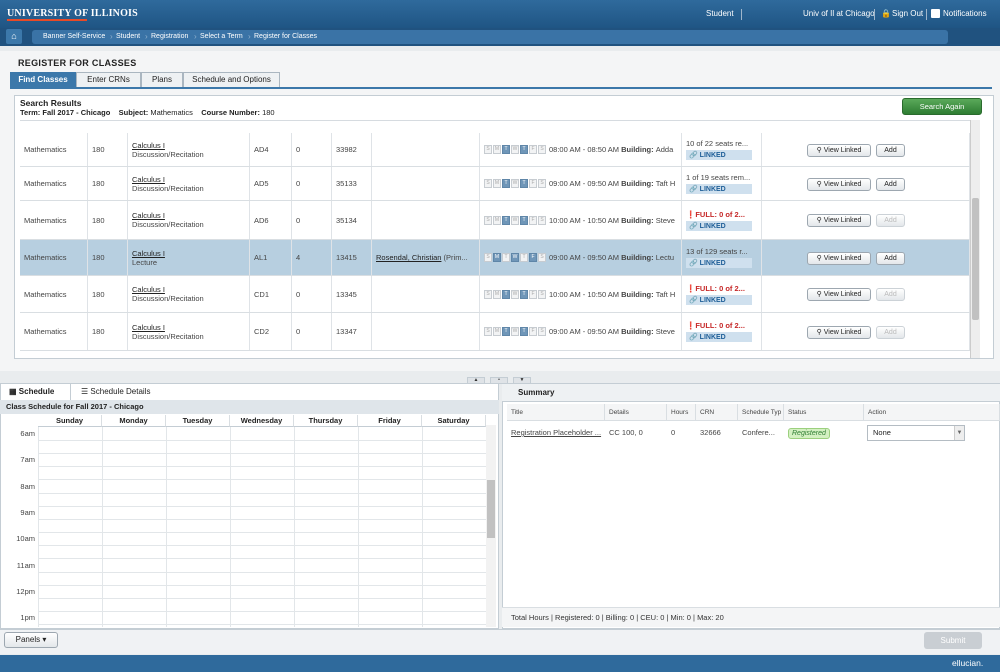 The height and width of the screenshot is (672, 1000). What do you see at coordinates (230, 112) in the screenshot?
I see `course-label: Course Number:` at bounding box center [230, 112].